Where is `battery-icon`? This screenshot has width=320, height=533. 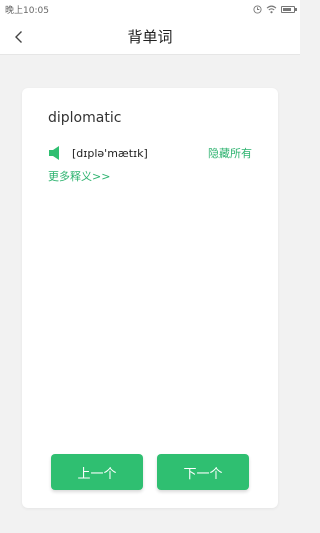
battery-icon is located at coordinates (289, 9).